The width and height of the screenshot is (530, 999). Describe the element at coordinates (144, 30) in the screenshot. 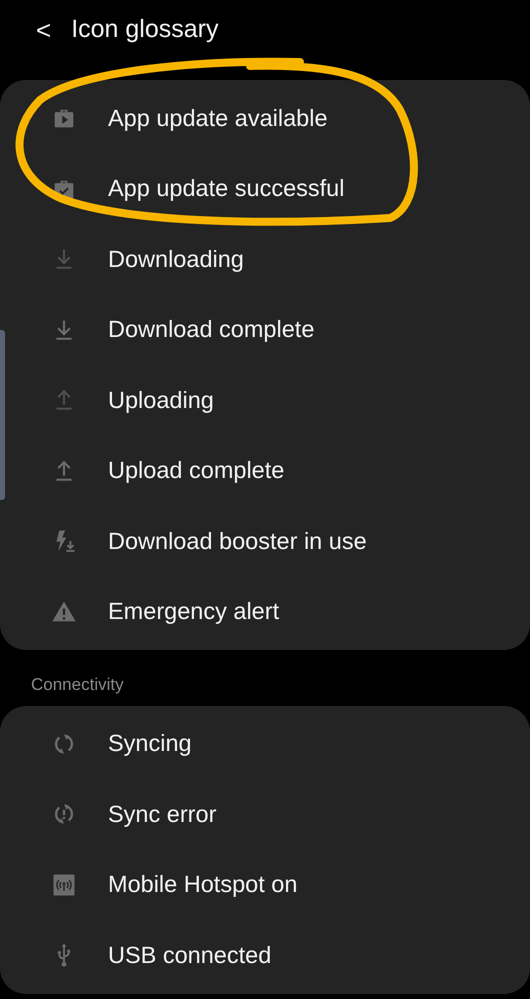

I see `page-title: Icon glossary` at that location.